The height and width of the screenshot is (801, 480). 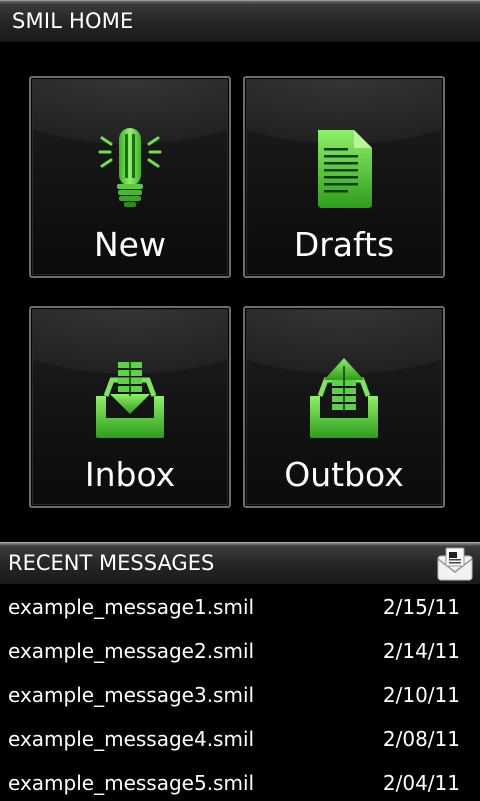 I want to click on list-item: example_message1.smil 2/15/11, so click(x=240, y=607).